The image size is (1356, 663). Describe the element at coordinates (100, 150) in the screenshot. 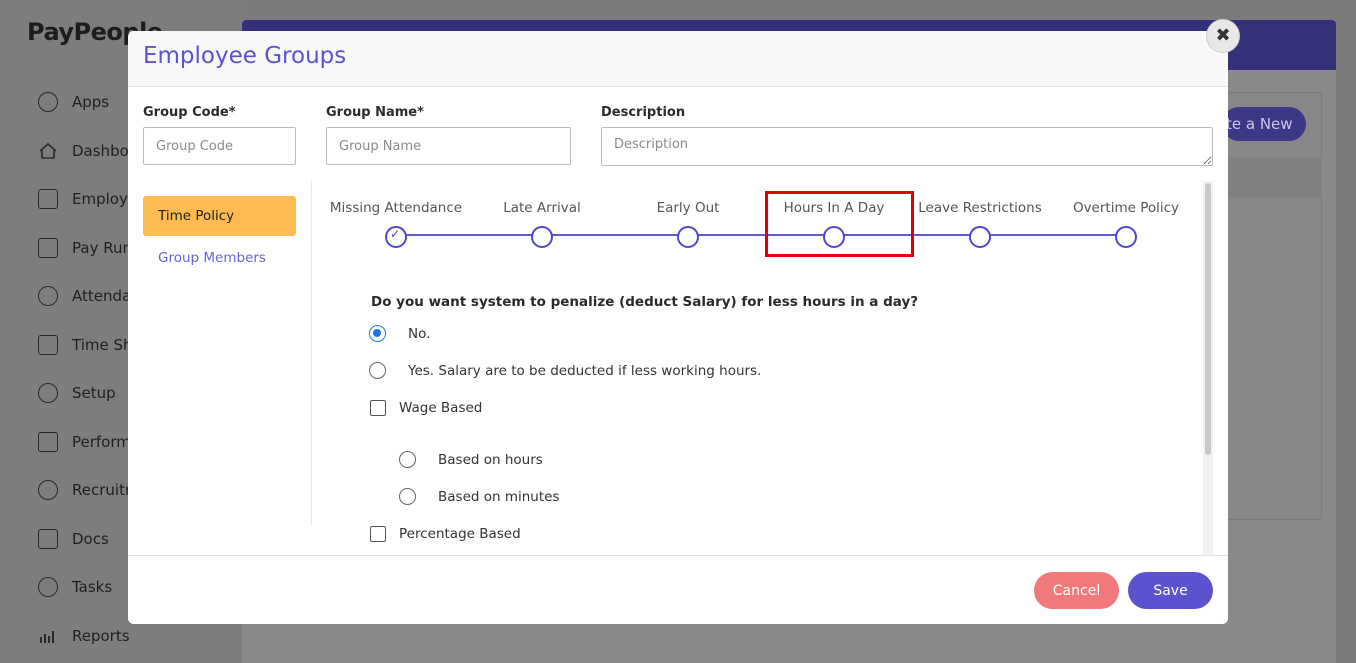

I see `sidebar-item-label: Dashbo` at that location.